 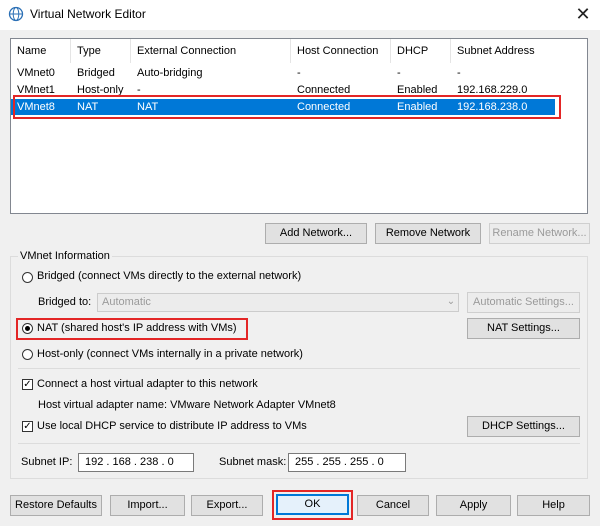 I want to click on help-button: Help, so click(x=553, y=505).